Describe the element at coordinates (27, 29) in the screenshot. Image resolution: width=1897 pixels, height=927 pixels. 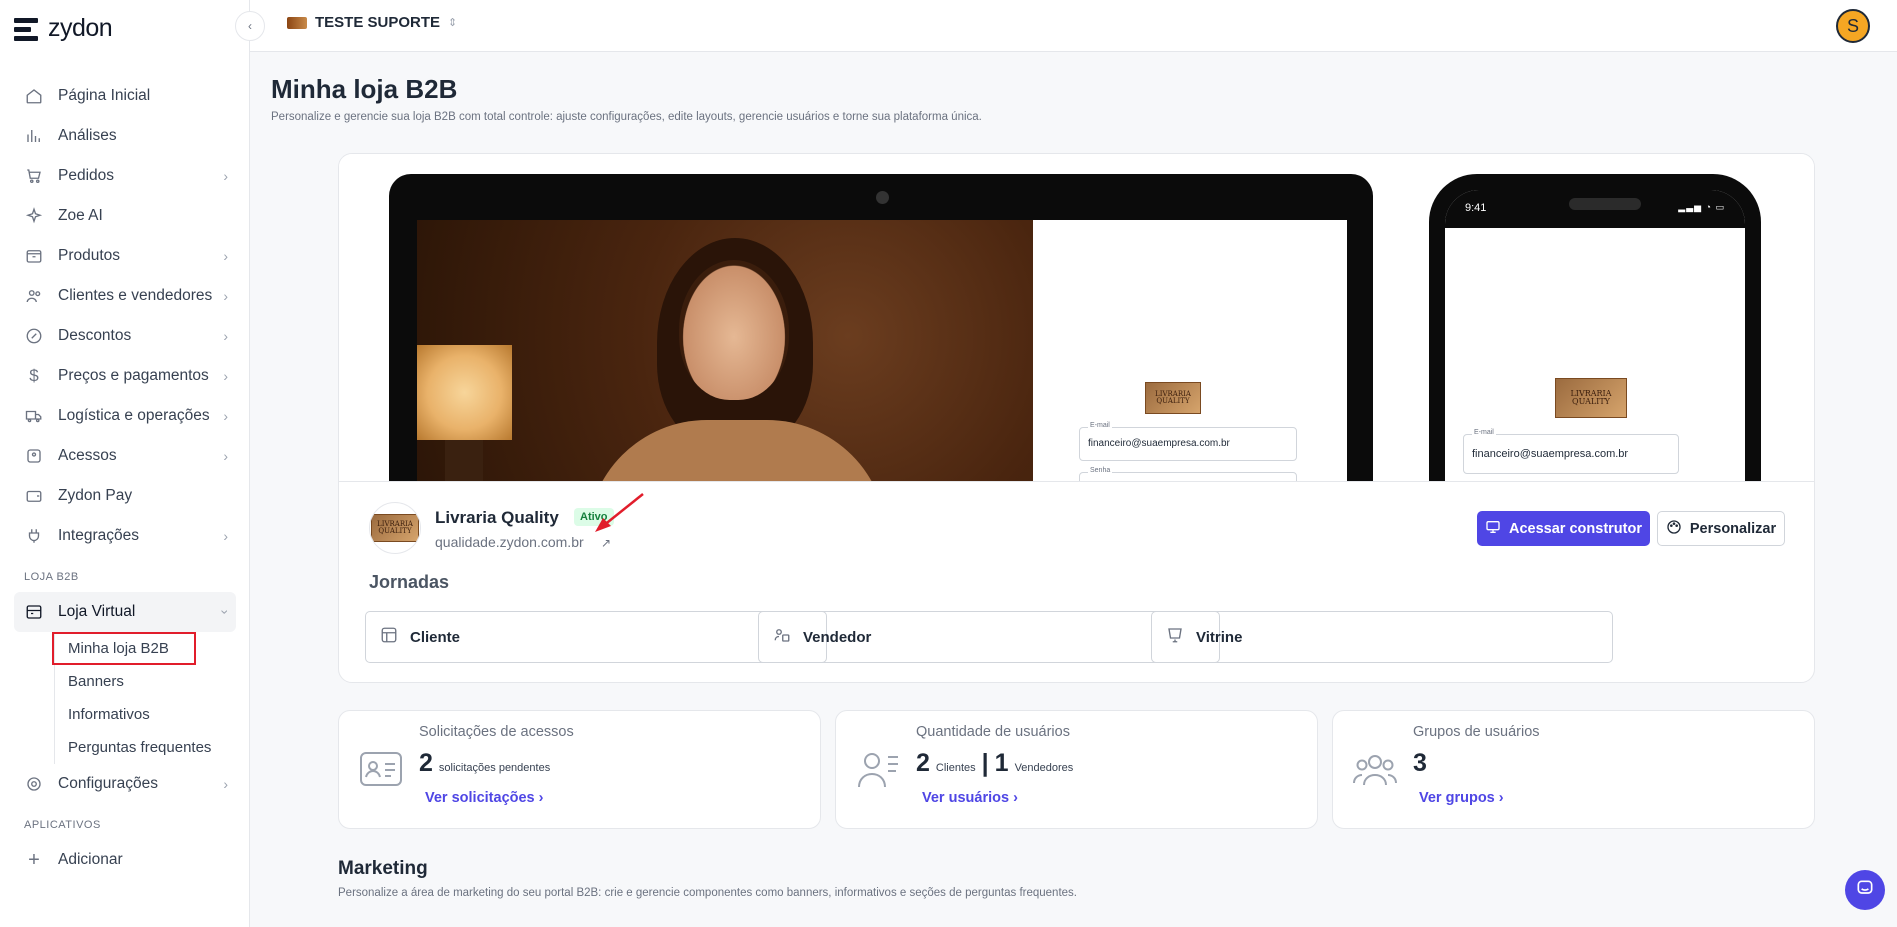
I see `zydon-logo-icon` at that location.